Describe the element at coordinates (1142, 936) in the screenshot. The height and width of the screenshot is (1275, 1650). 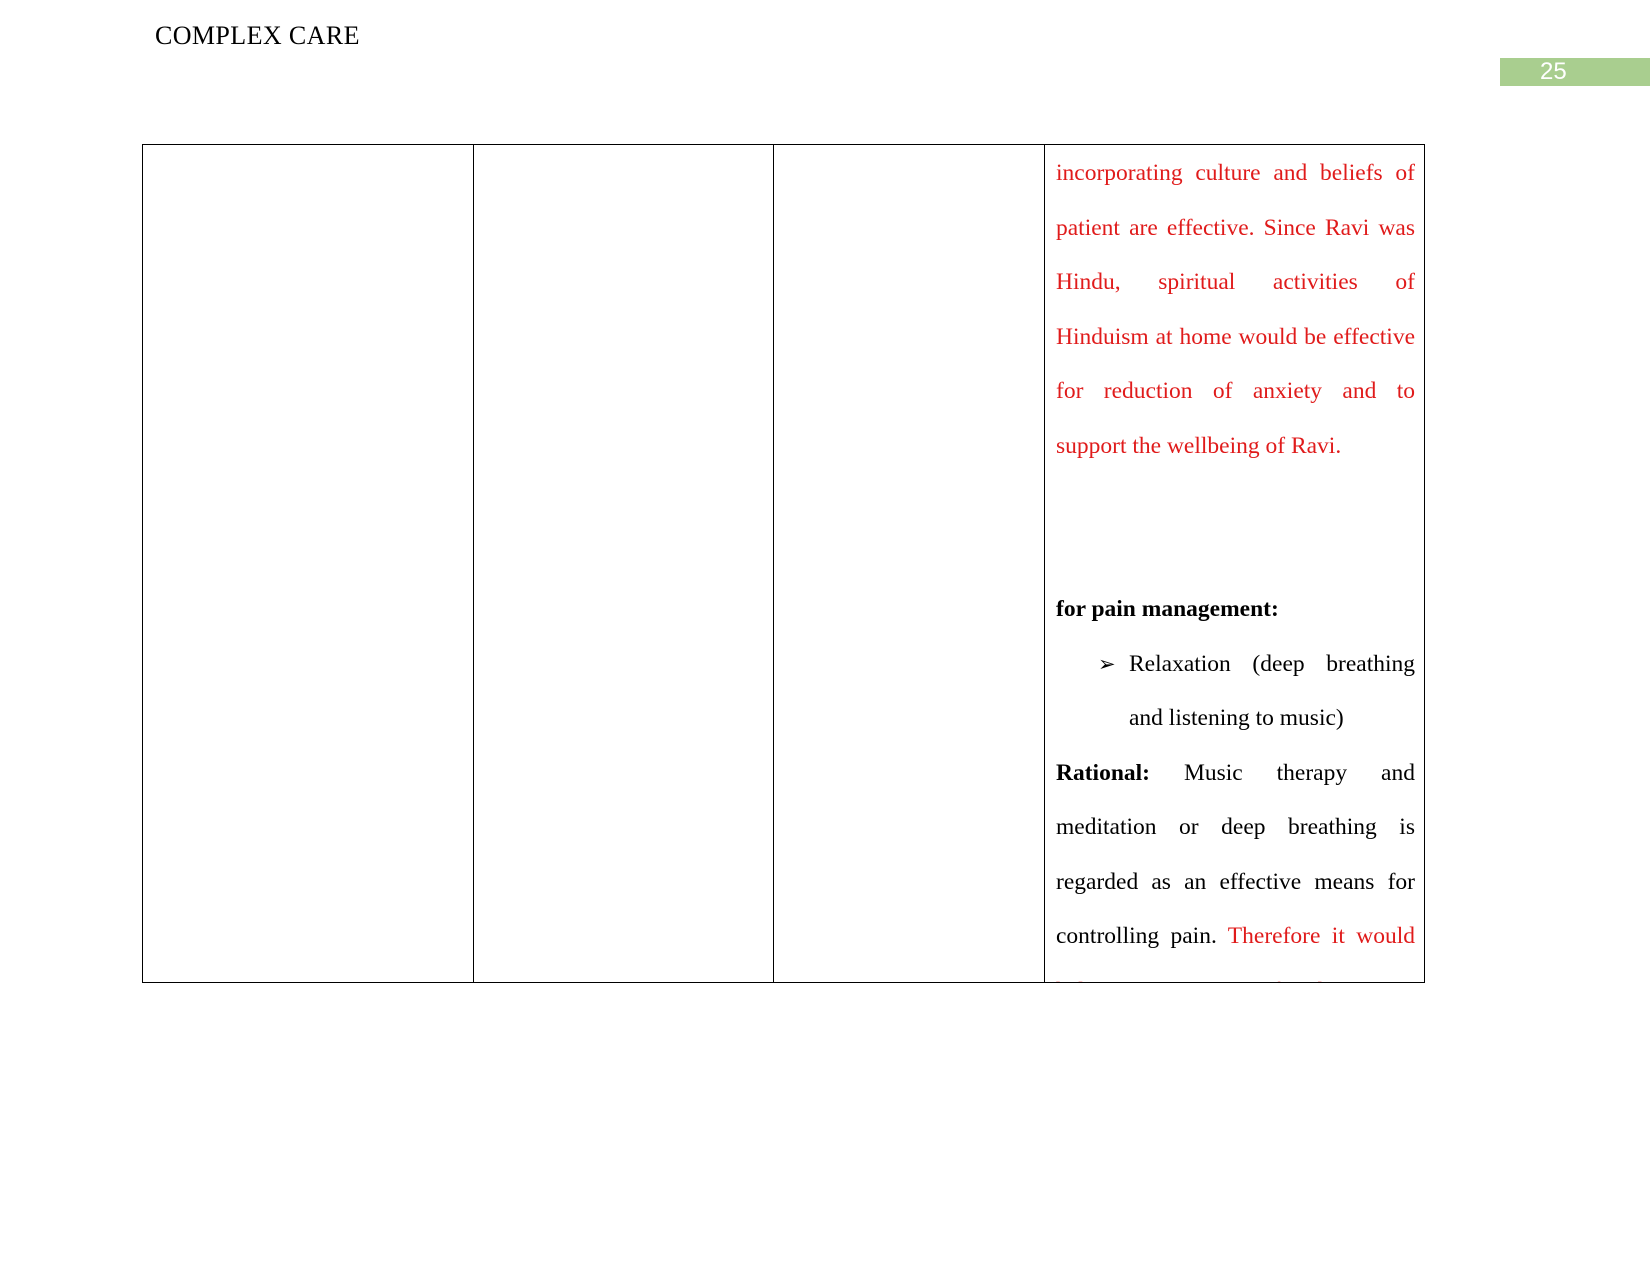
I see `rational-line-4-black: controlling pain.` at that location.